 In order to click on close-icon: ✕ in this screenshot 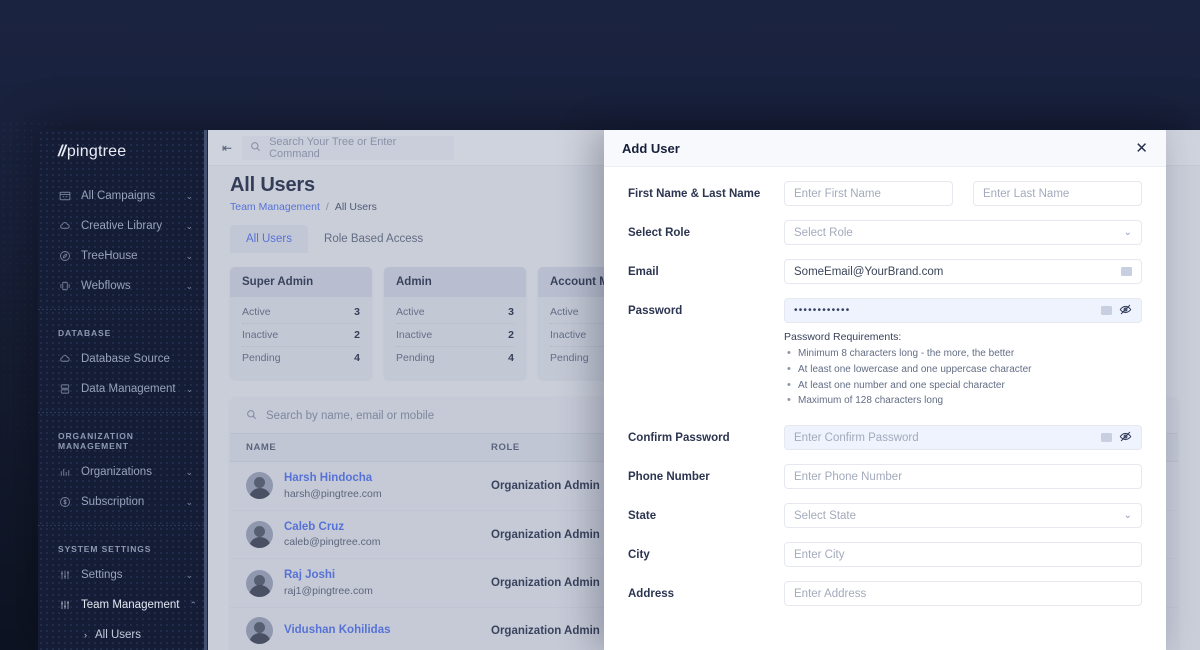, I will do `click(1141, 148)`.